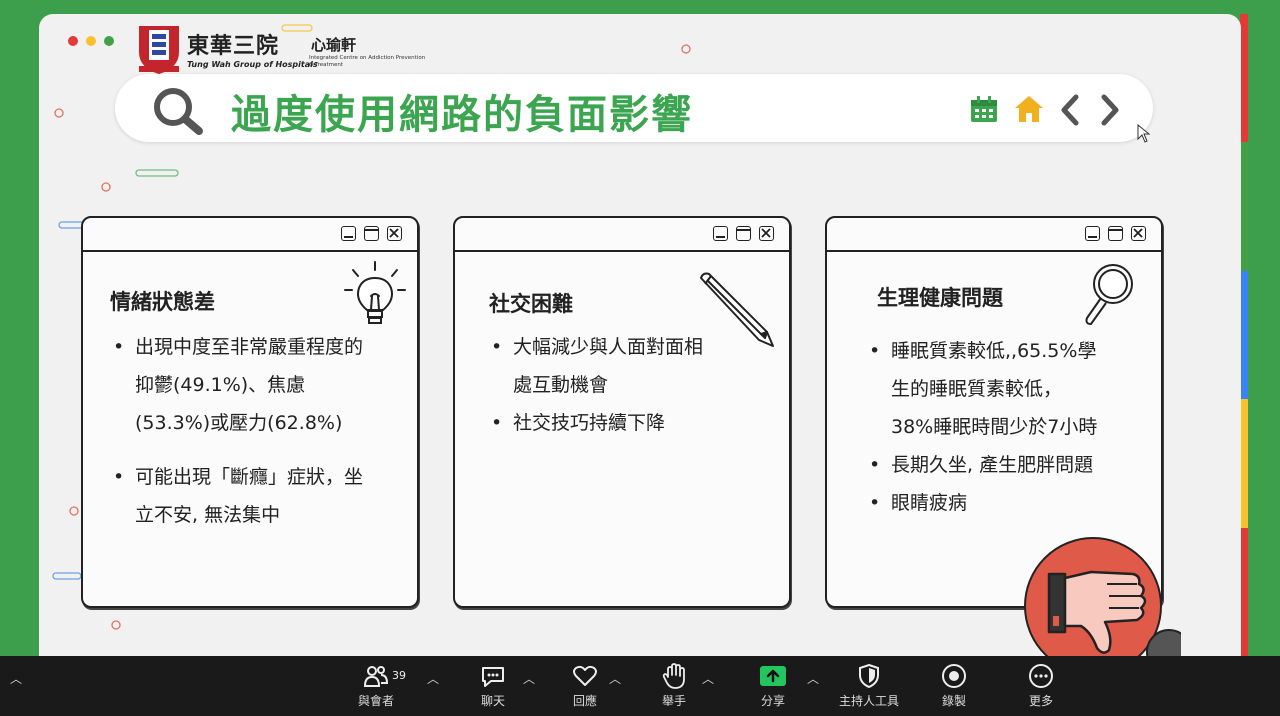 The image size is (1280, 716). What do you see at coordinates (334, 45) in the screenshot?
I see `centre-name-cn: 心瑜軒` at bounding box center [334, 45].